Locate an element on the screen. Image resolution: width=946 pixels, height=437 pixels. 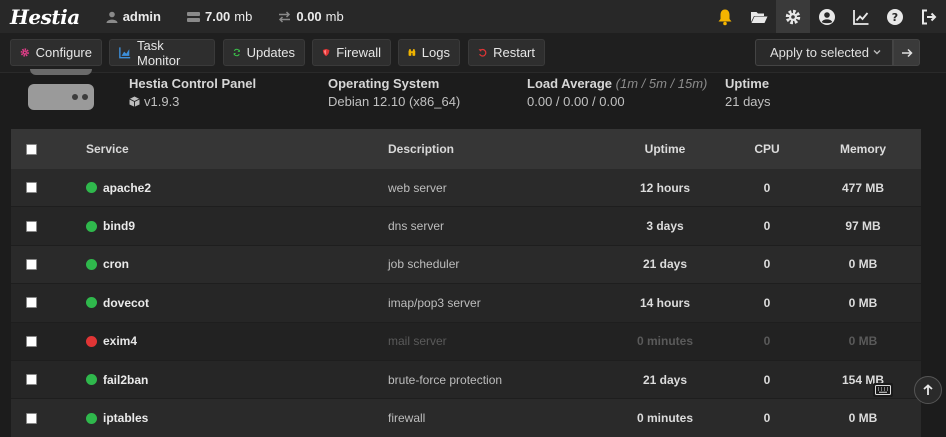
statistics-button is located at coordinates (861, 16).